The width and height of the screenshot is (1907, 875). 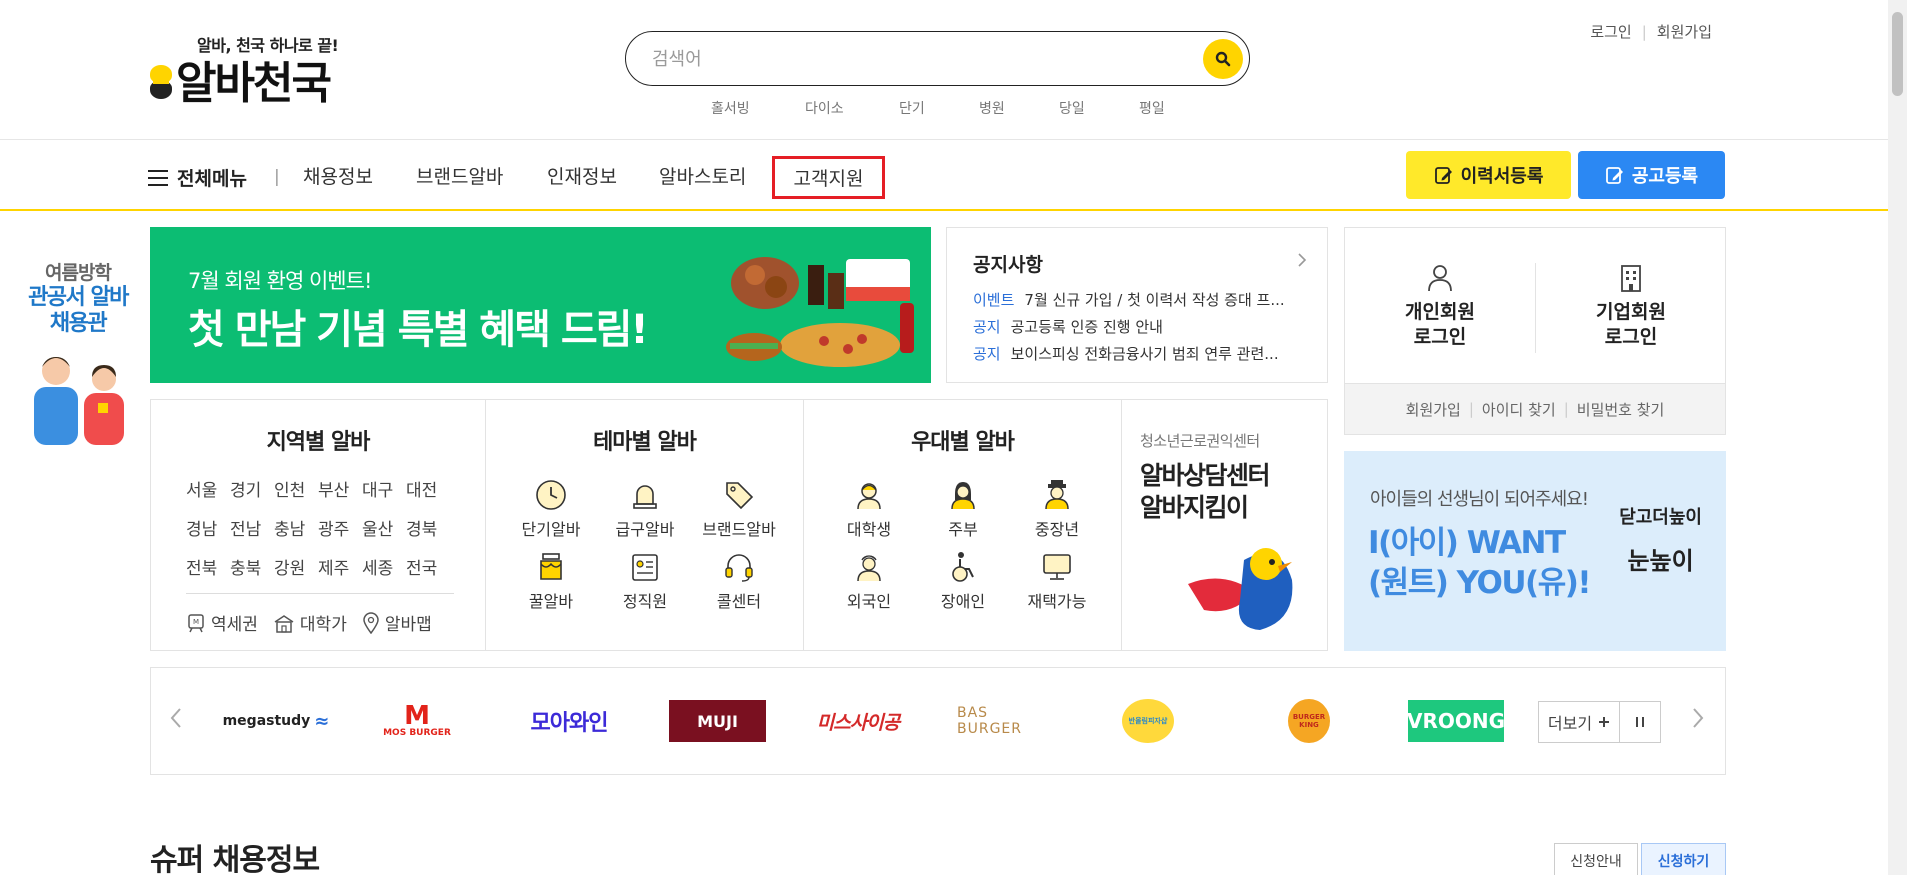 I want to click on search-input, so click(x=912, y=59).